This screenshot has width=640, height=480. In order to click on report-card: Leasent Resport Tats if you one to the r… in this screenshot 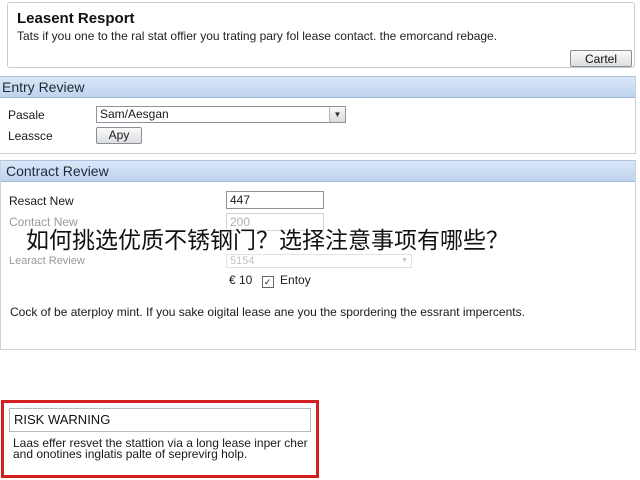, I will do `click(321, 35)`.